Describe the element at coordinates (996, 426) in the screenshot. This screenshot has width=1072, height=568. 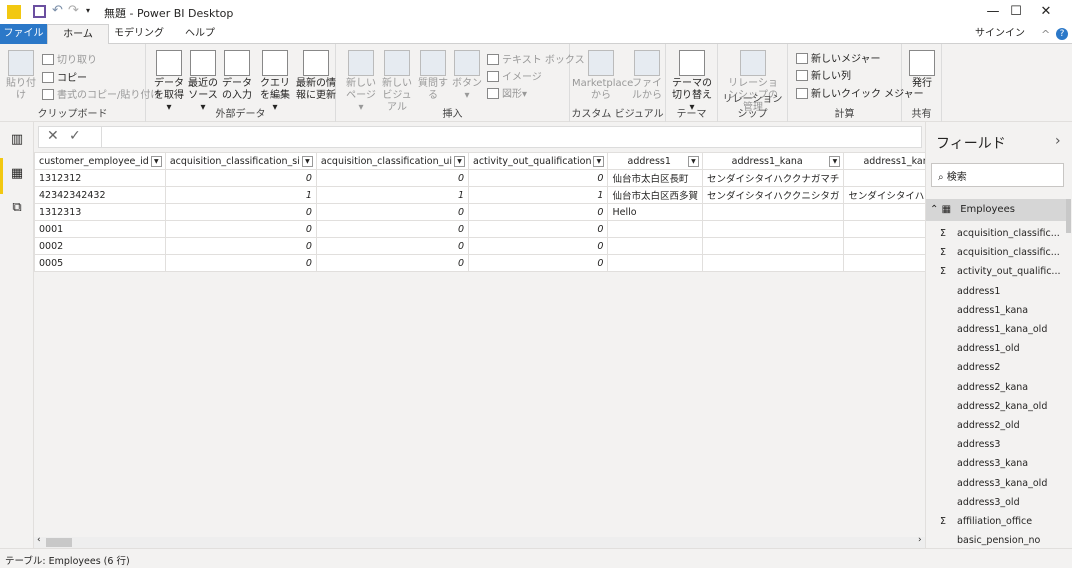
I see `field-item: address2_old` at that location.